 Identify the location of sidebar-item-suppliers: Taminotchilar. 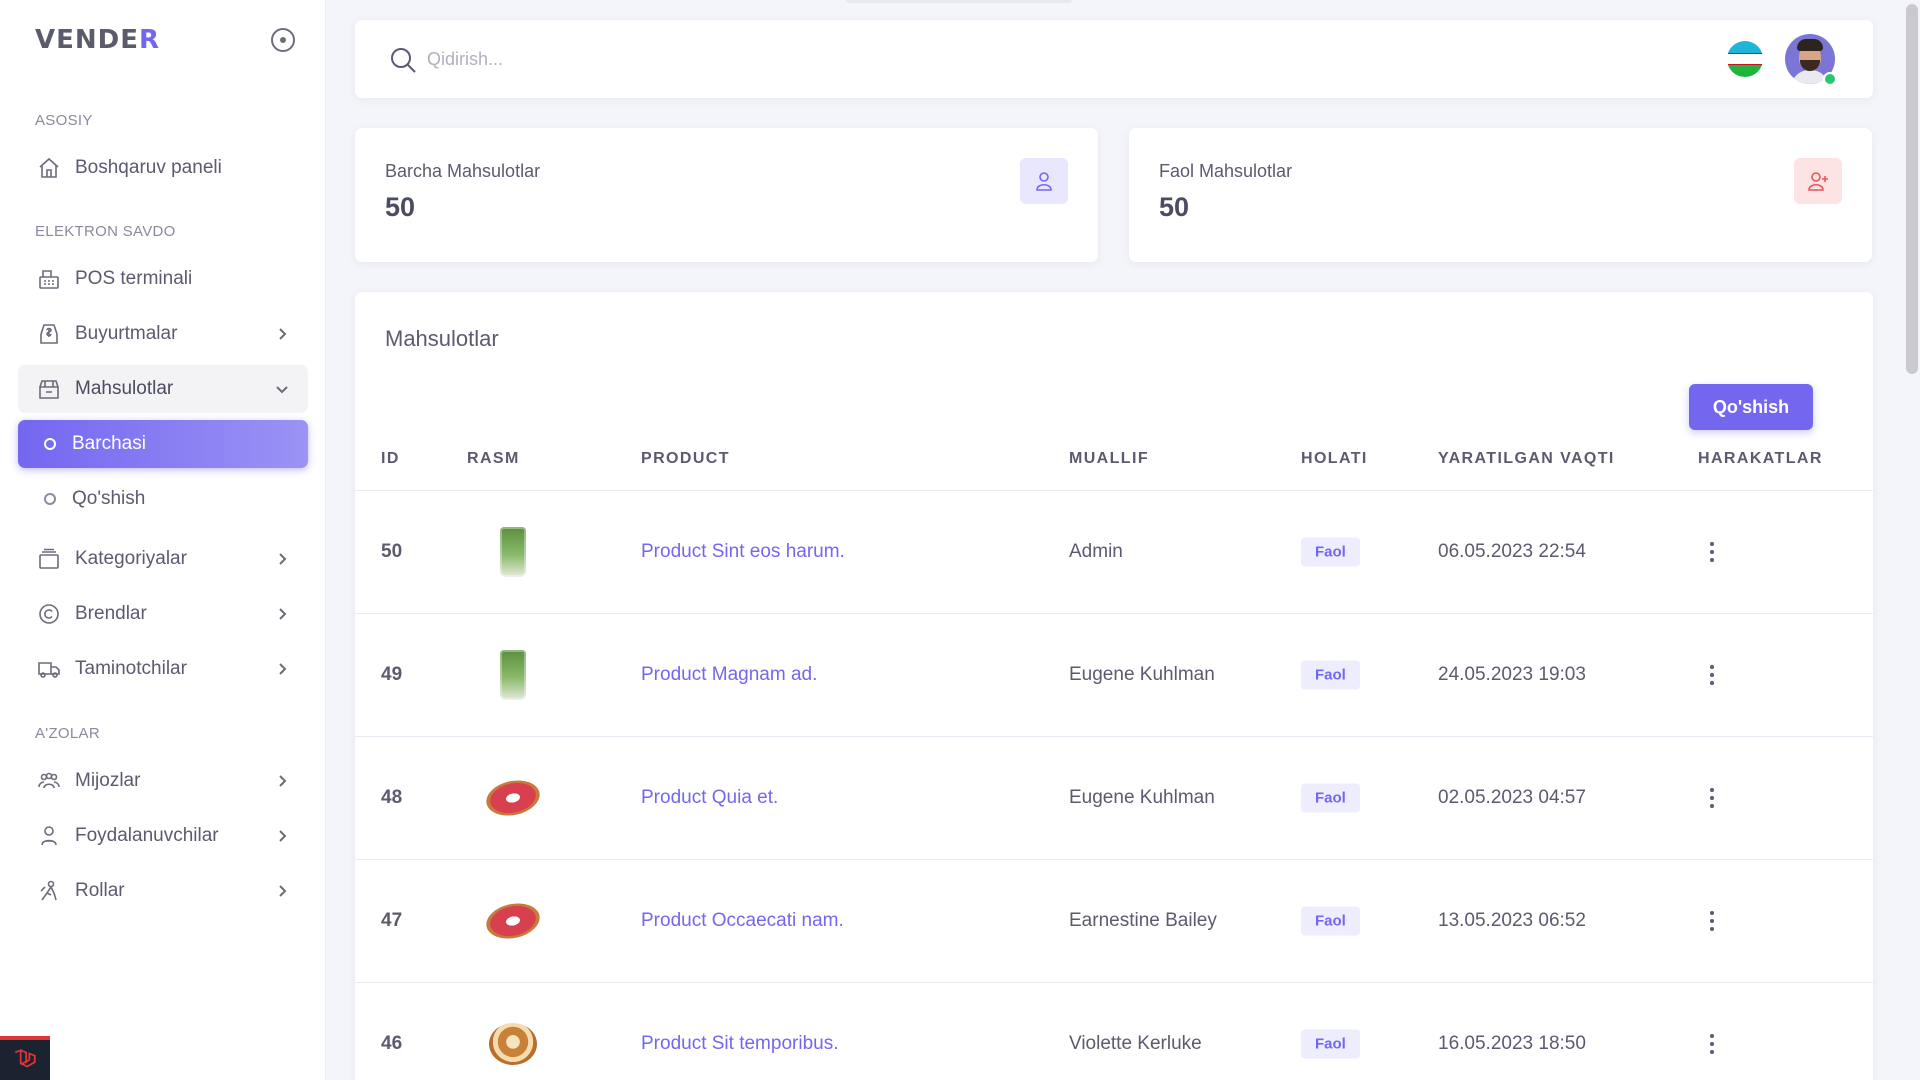
(163, 669).